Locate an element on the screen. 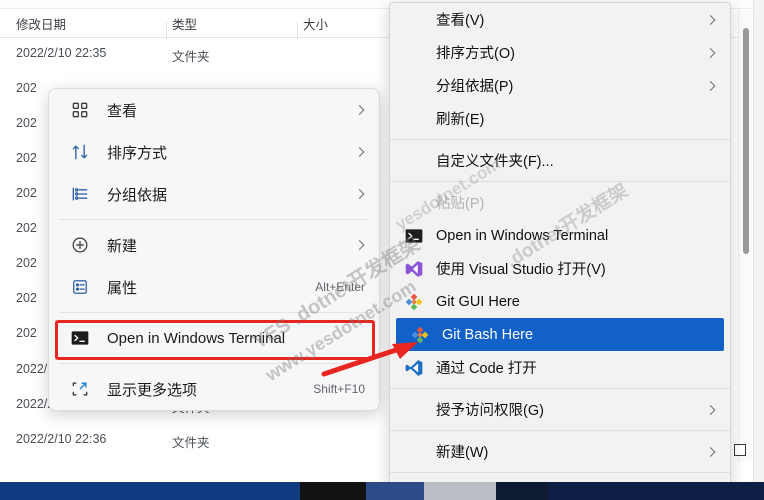 The height and width of the screenshot is (500, 764). menu-item-label: 新建 is located at coordinates (122, 246).